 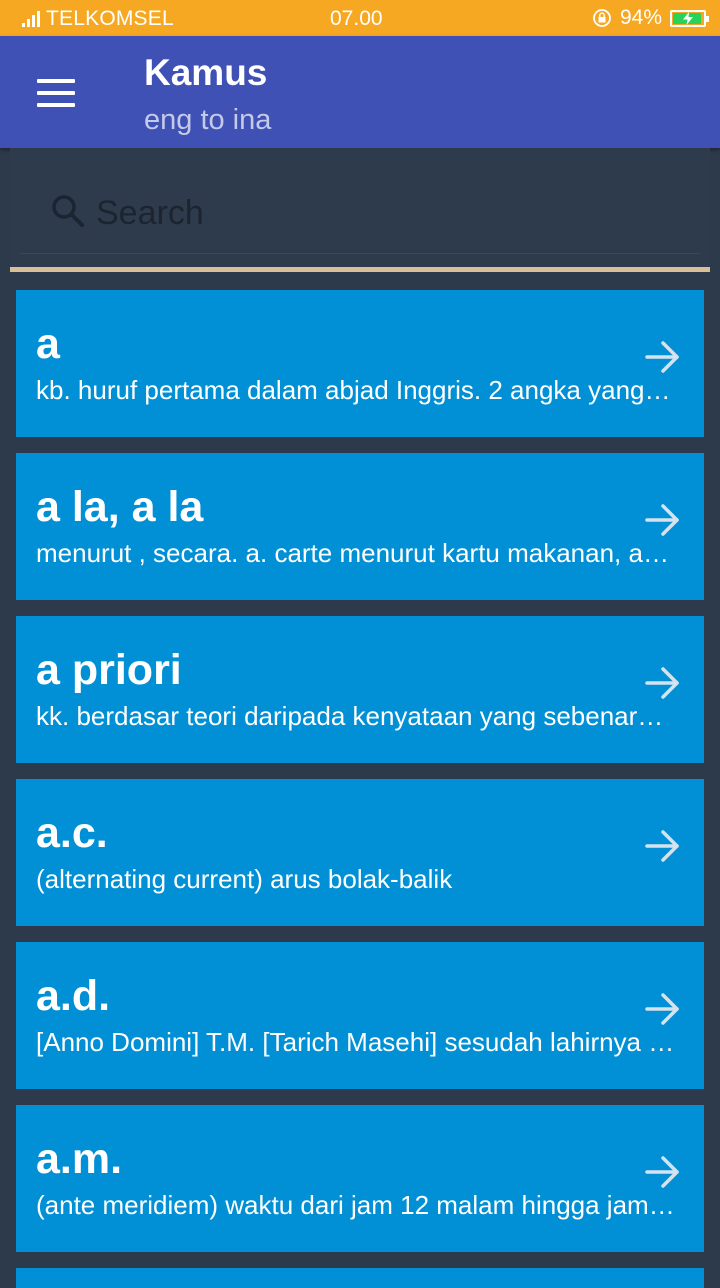 I want to click on charging-bolt-icon, so click(x=688, y=18).